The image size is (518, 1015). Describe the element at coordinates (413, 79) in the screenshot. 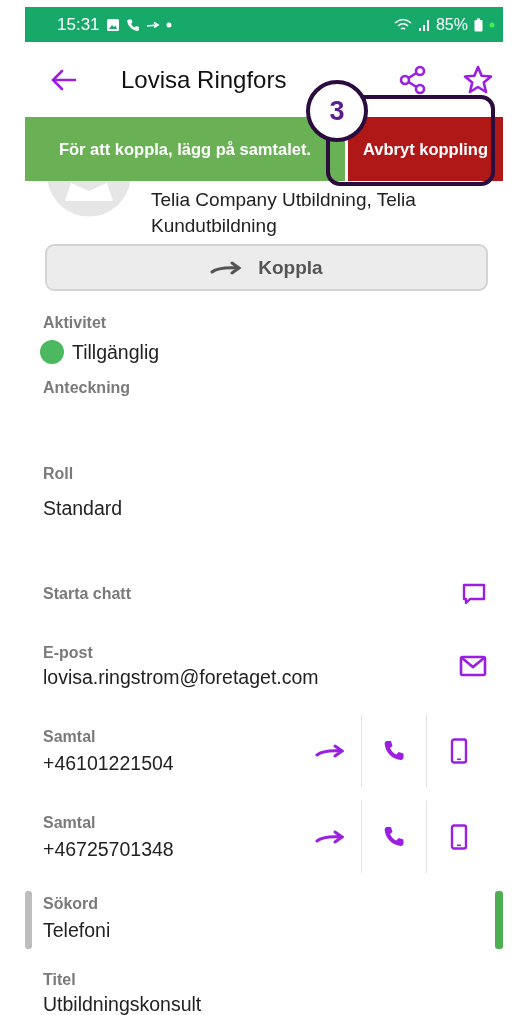

I see `share-icon` at that location.